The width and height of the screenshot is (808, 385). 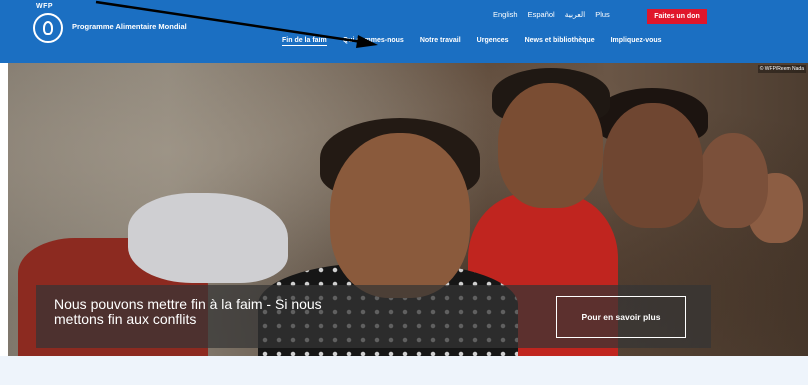 I want to click on learn-more-button: Pour en savoir plus, so click(x=621, y=317).